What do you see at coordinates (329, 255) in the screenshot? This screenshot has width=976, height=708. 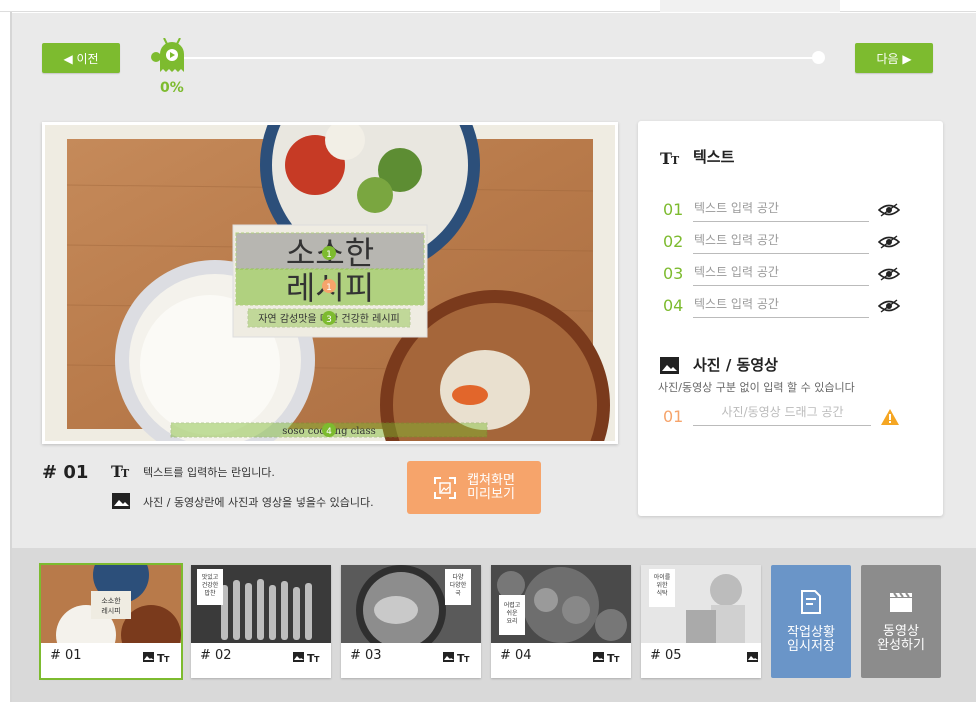 I see `marker-1a: 1` at bounding box center [329, 255].